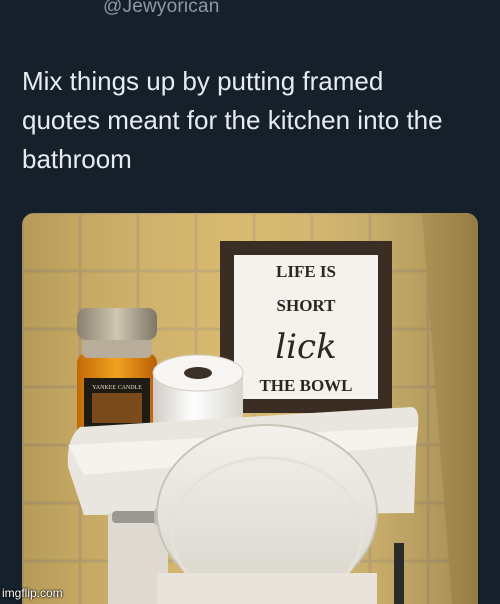 The height and width of the screenshot is (604, 500). What do you see at coordinates (307, 305) in the screenshot?
I see `sign-line-2: SHORT` at bounding box center [307, 305].